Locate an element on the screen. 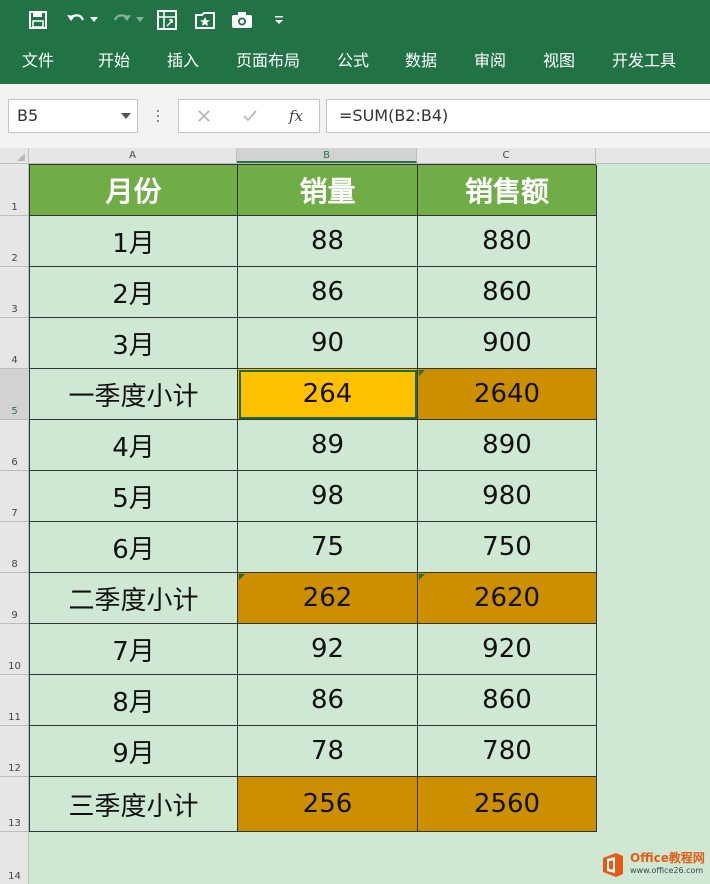 The width and height of the screenshot is (710, 884). table-cell: 9月 is located at coordinates (134, 751).